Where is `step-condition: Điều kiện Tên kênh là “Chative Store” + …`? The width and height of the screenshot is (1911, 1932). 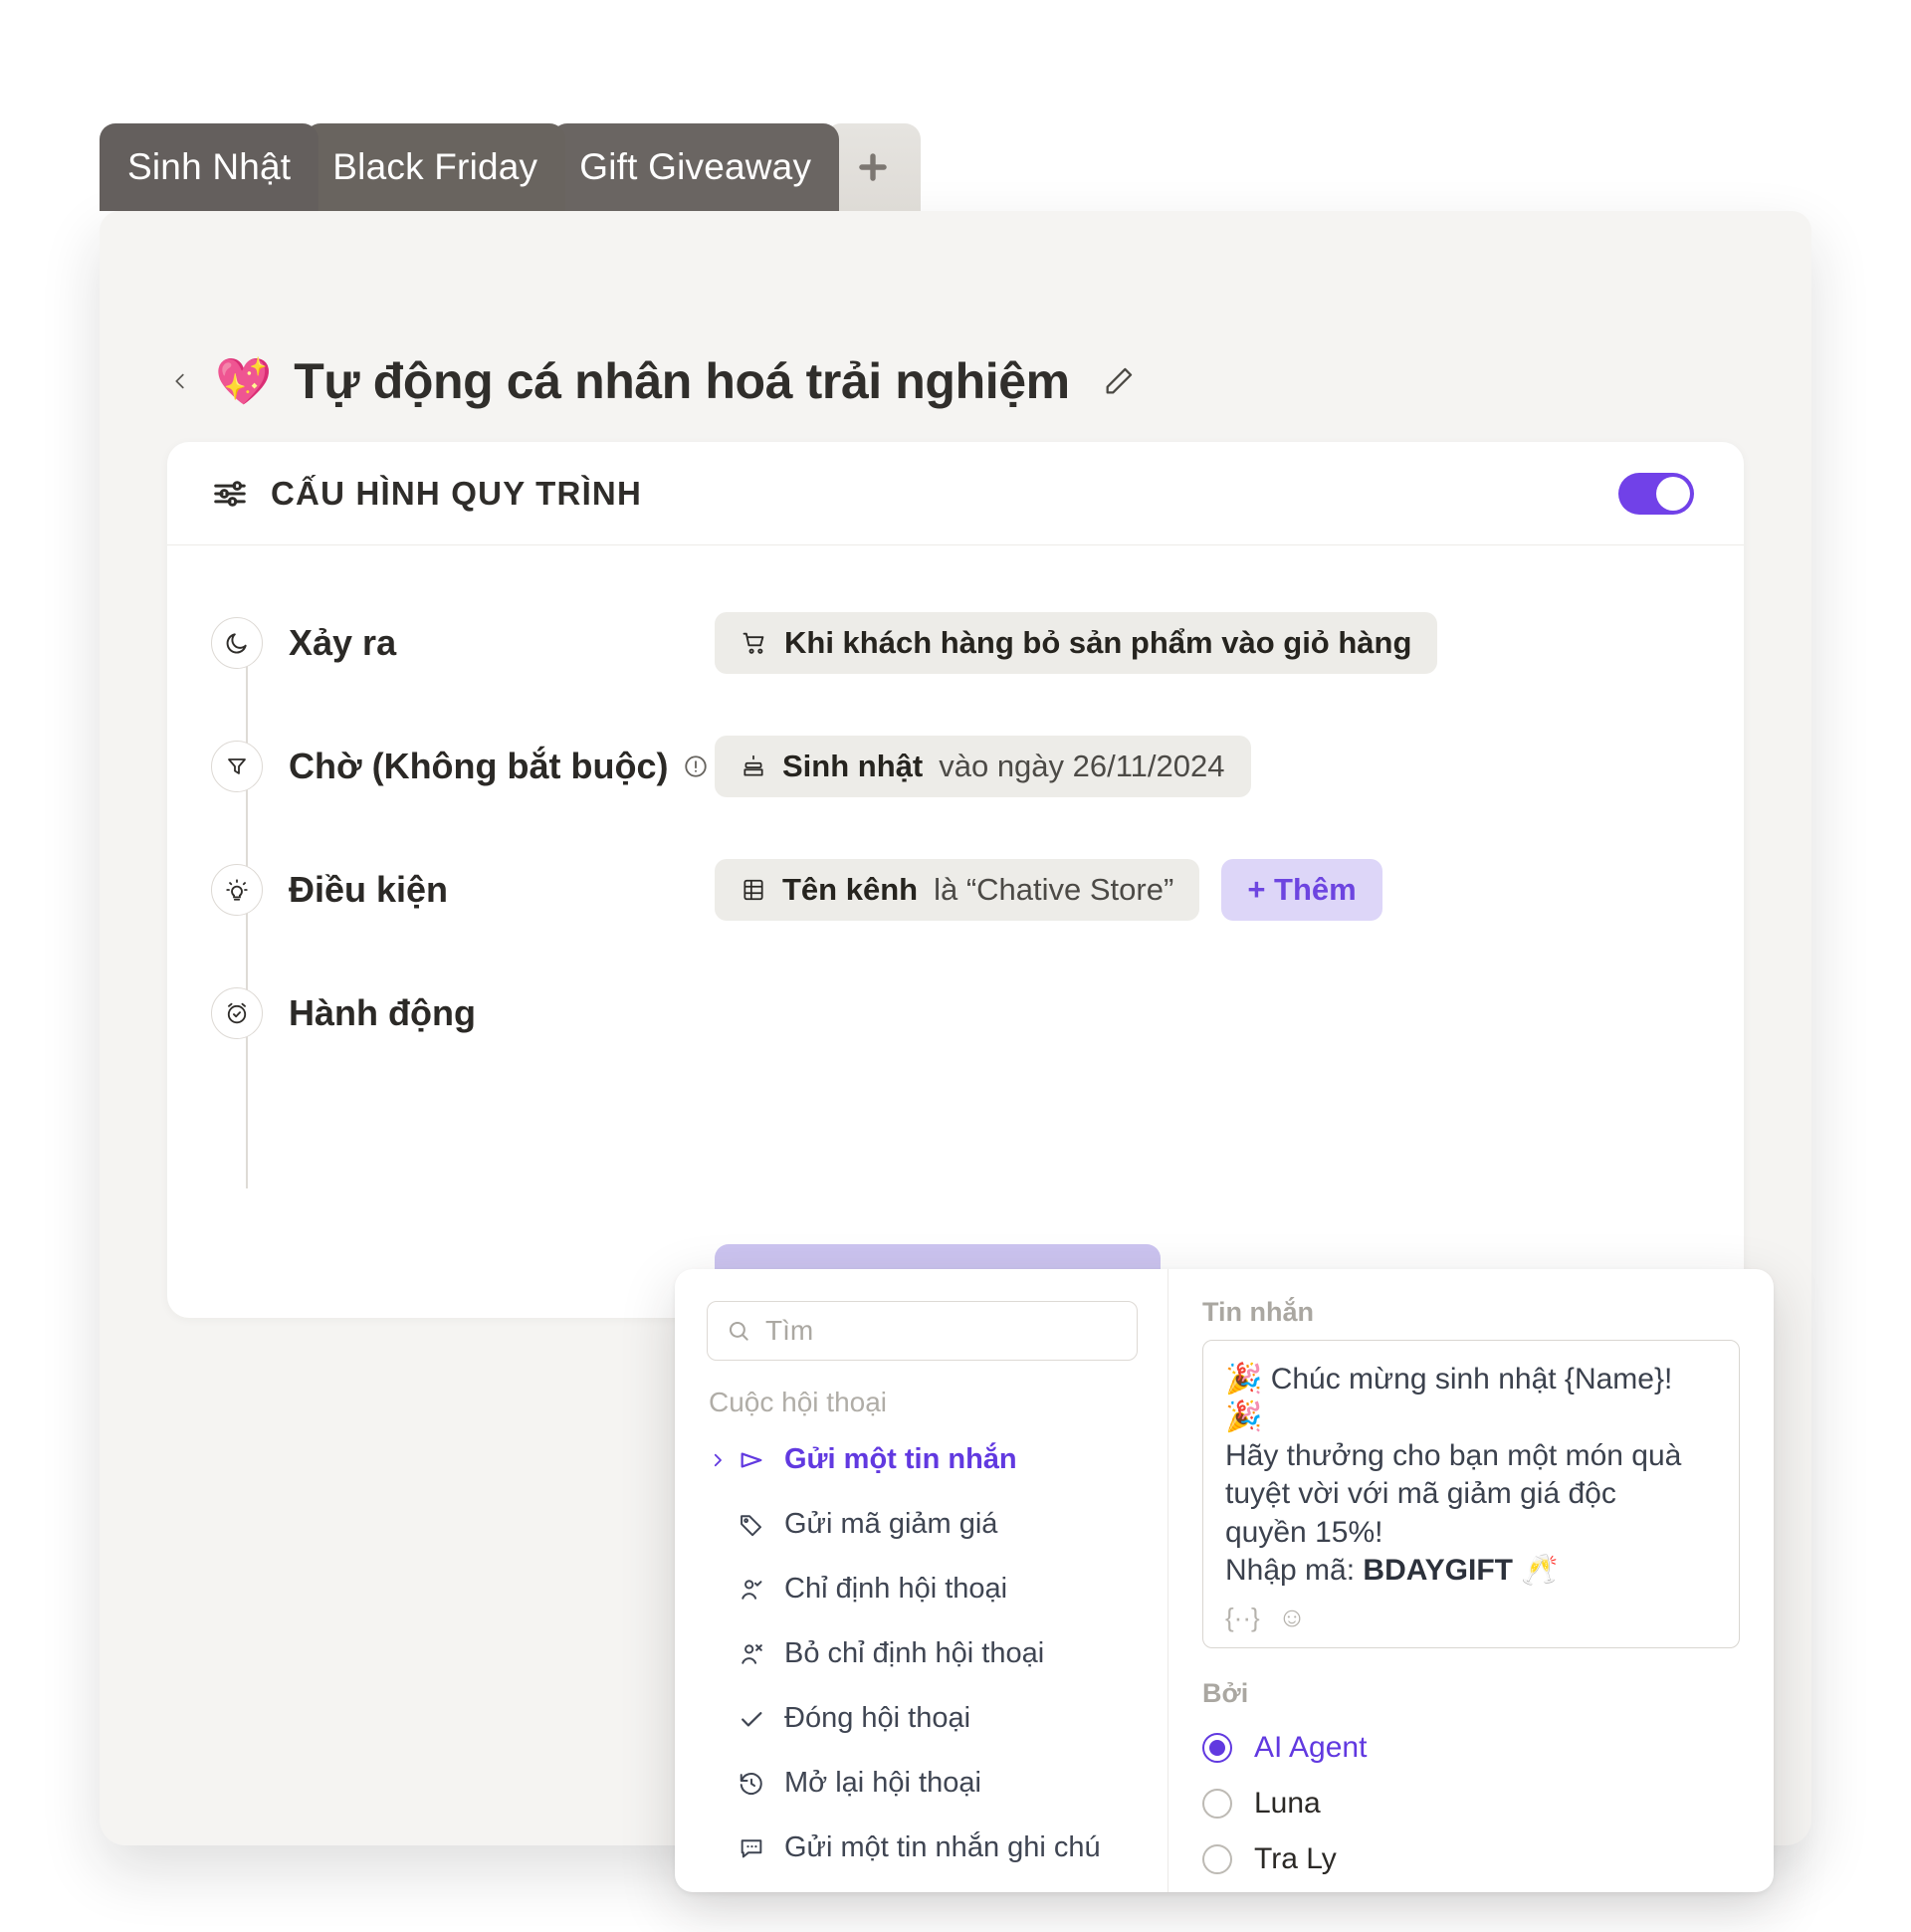
step-condition: Điều kiện Tên kênh là “Chative Store” + … is located at coordinates (955, 890).